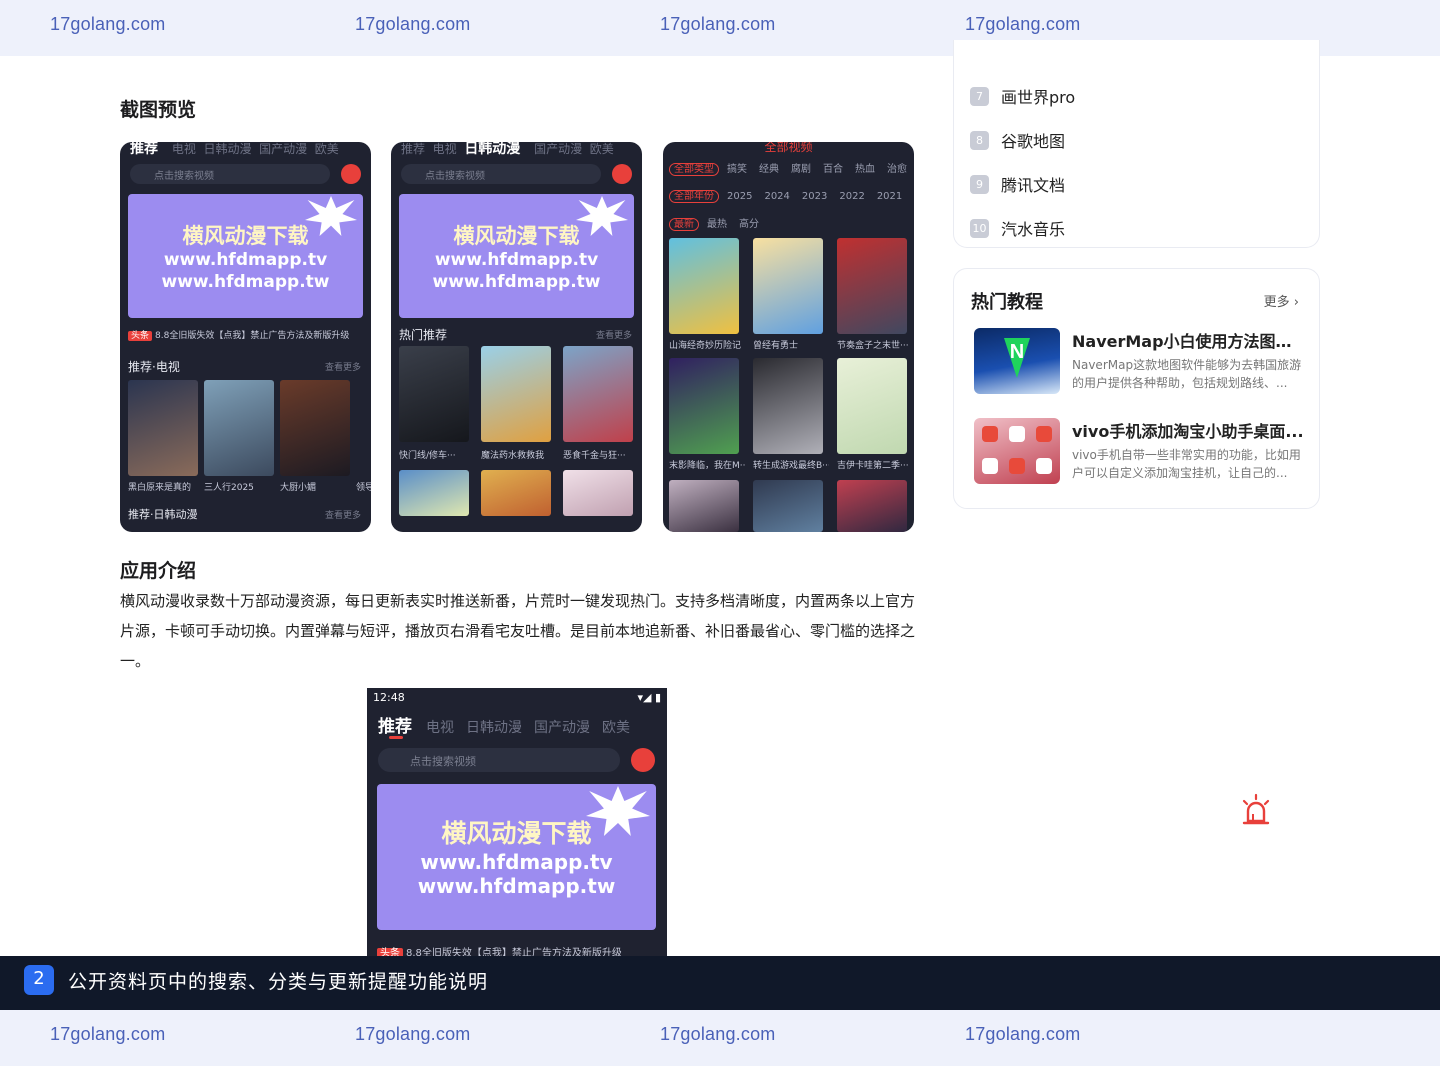 The image size is (1440, 1066). What do you see at coordinates (1017, 352) in the screenshot?
I see `svg-text: N` at bounding box center [1017, 352].